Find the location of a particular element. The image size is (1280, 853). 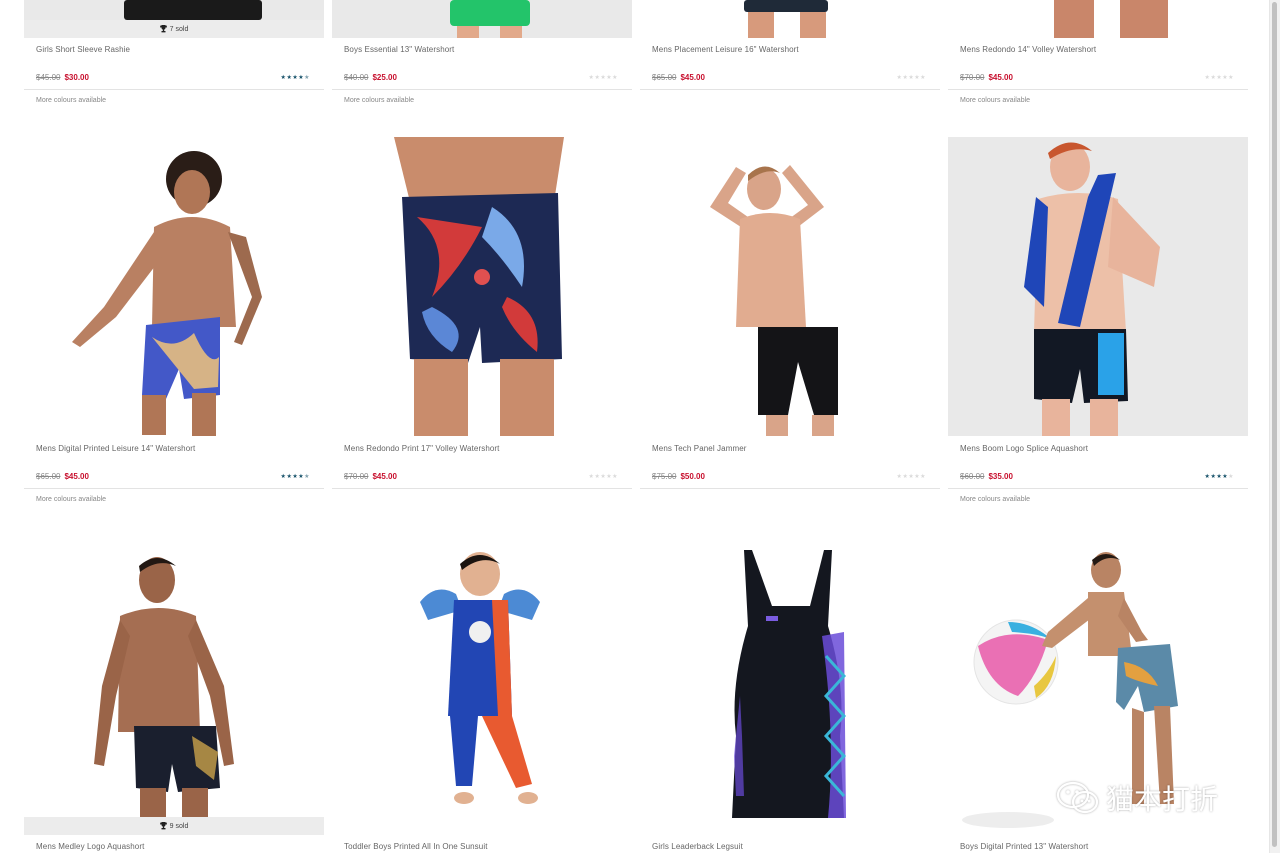

price: $40.00 $25.00 is located at coordinates (370, 77).